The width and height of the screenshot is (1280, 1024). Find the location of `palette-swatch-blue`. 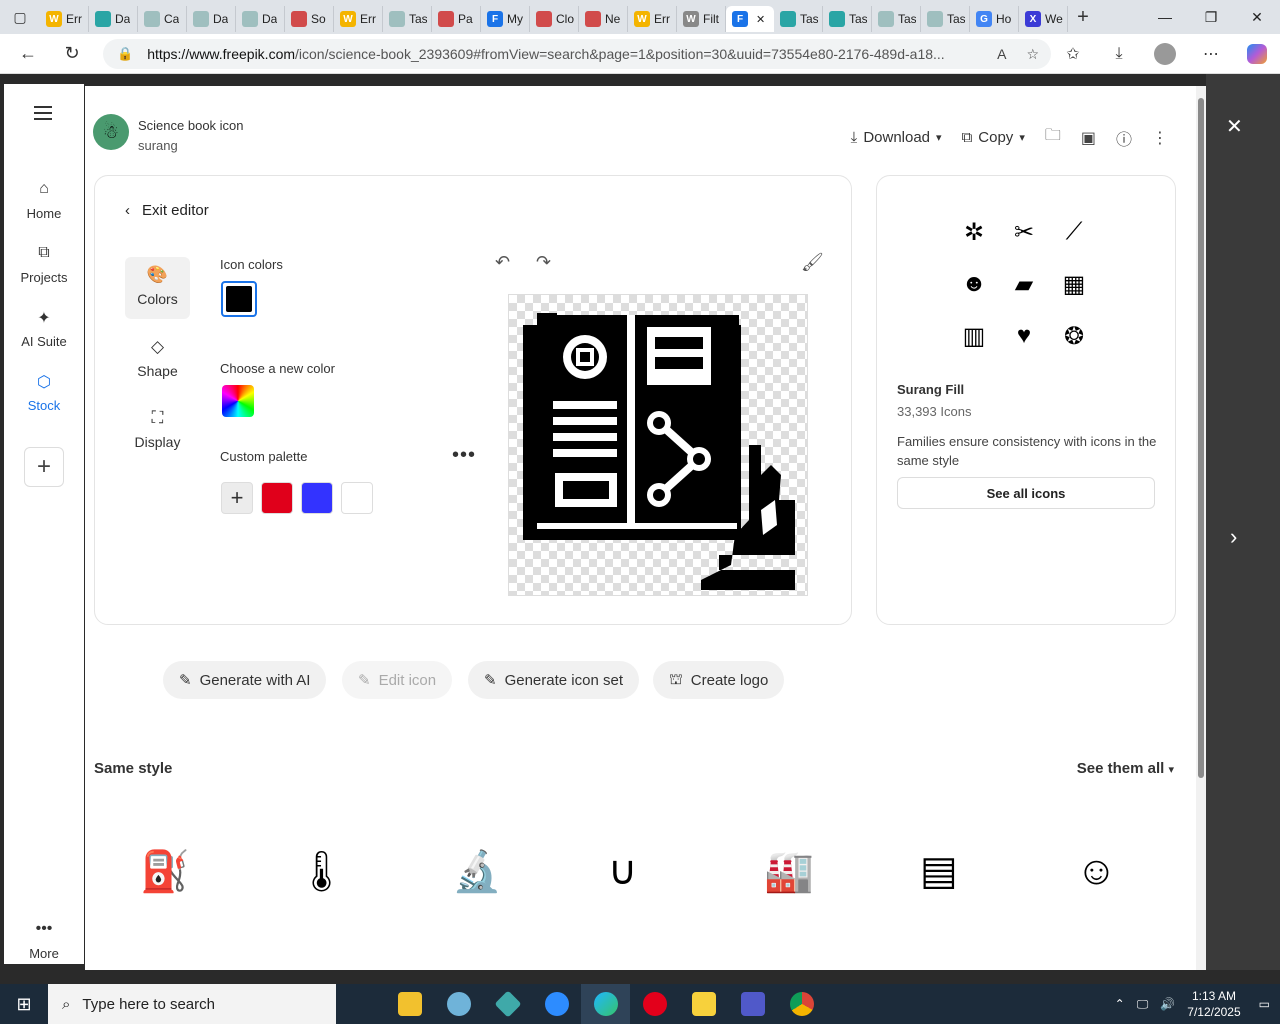

palette-swatch-blue is located at coordinates (317, 498).